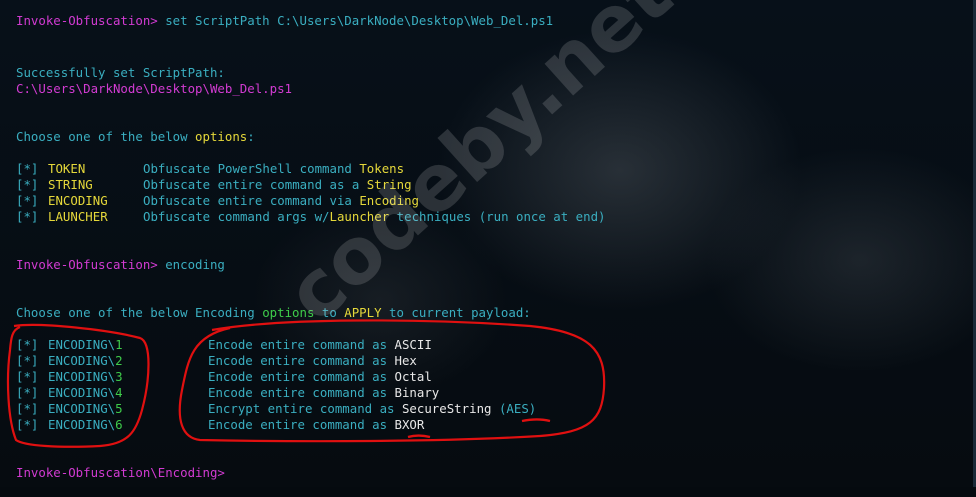 The image size is (976, 497). I want to click on annotation-underline-aes, so click(536, 420).